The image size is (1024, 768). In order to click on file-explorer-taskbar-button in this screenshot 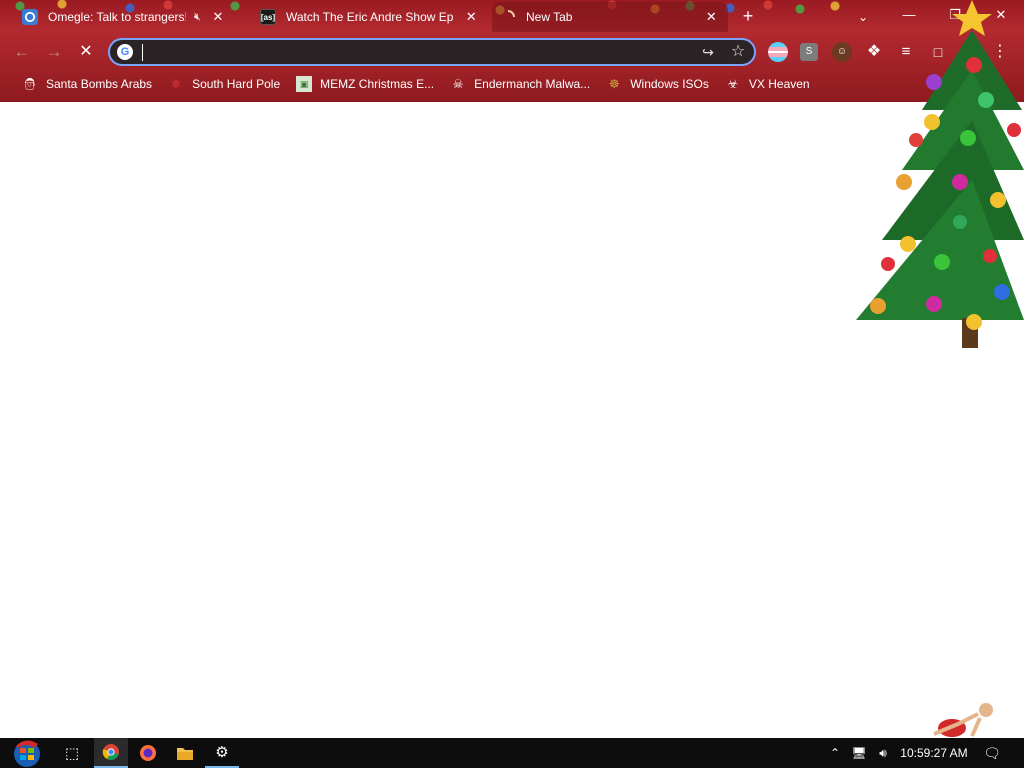, I will do `click(185, 753)`.